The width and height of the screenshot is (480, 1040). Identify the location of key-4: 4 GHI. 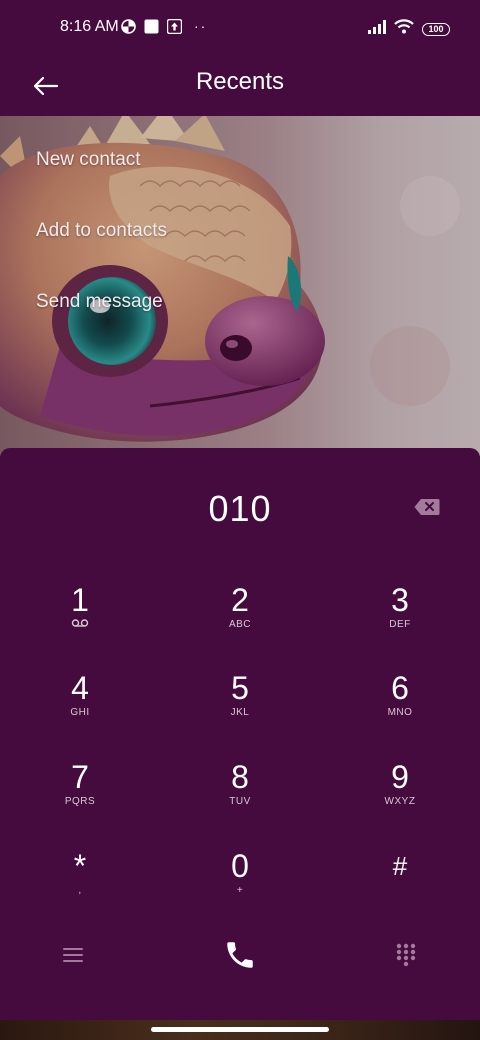
(80, 710).